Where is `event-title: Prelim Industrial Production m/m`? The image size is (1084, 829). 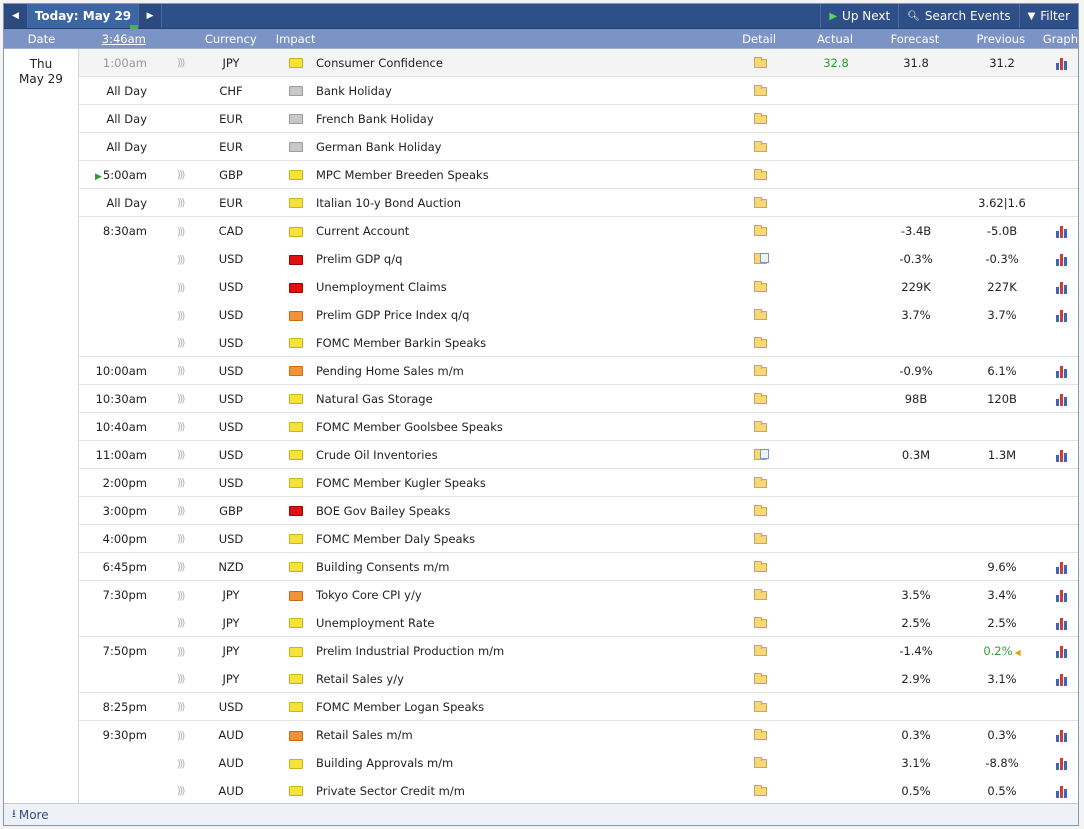 event-title: Prelim Industrial Production m/m is located at coordinates (518, 651).